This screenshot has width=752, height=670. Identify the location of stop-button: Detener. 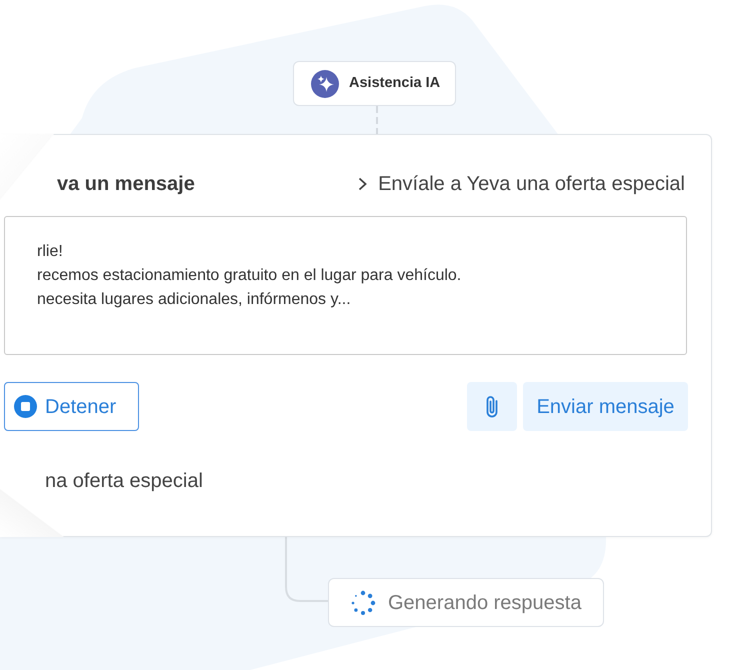
(71, 406).